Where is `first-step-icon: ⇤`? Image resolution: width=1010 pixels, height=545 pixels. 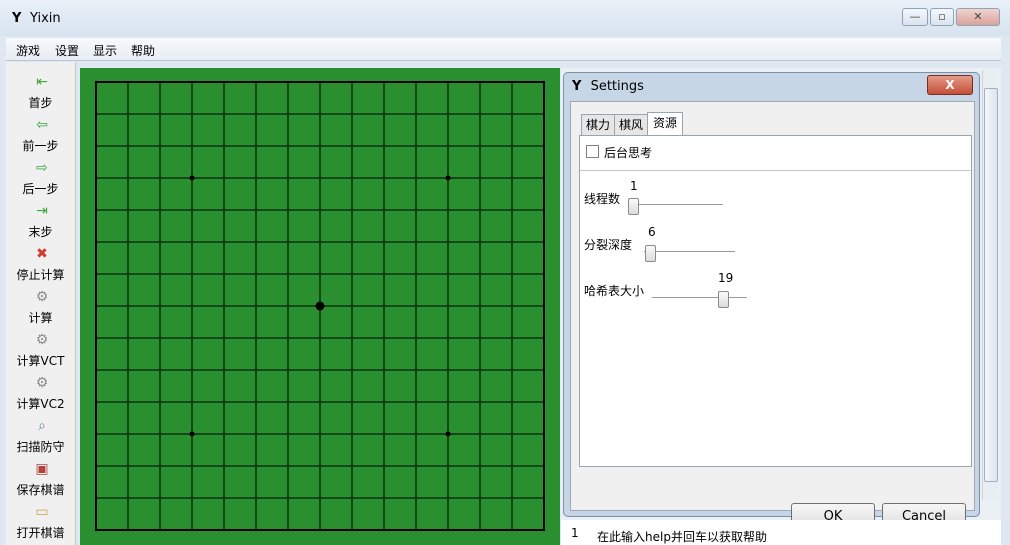 first-step-icon: ⇤ is located at coordinates (42, 82).